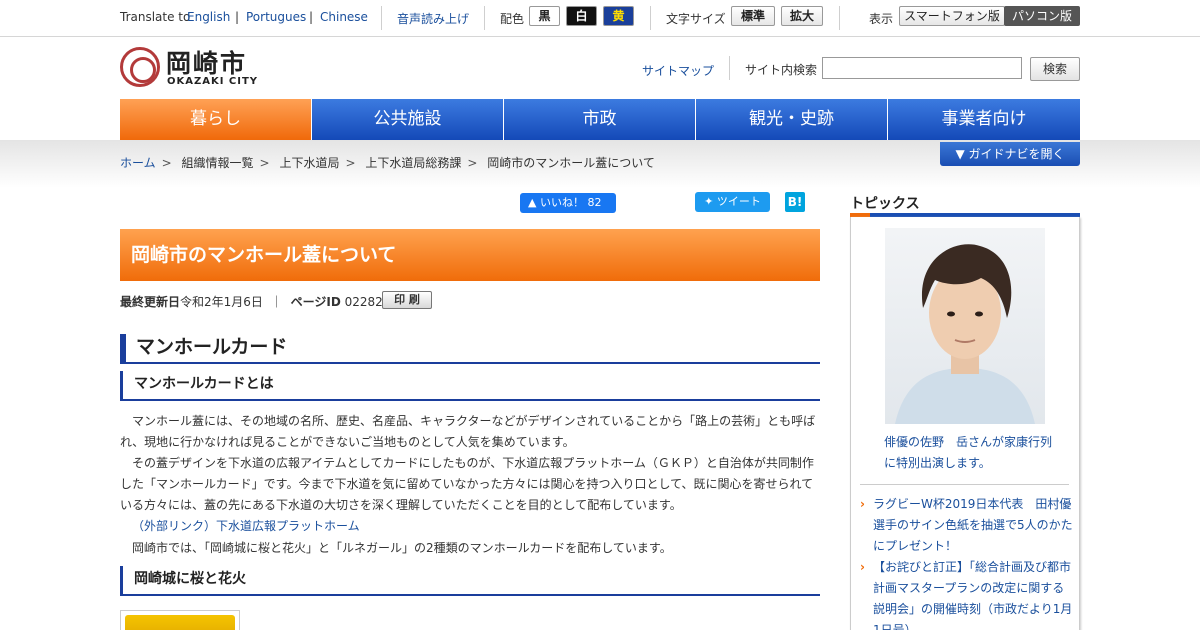 The width and height of the screenshot is (1200, 630). What do you see at coordinates (532, 202) in the screenshot?
I see `thumbs-up-icon: ▲` at bounding box center [532, 202].